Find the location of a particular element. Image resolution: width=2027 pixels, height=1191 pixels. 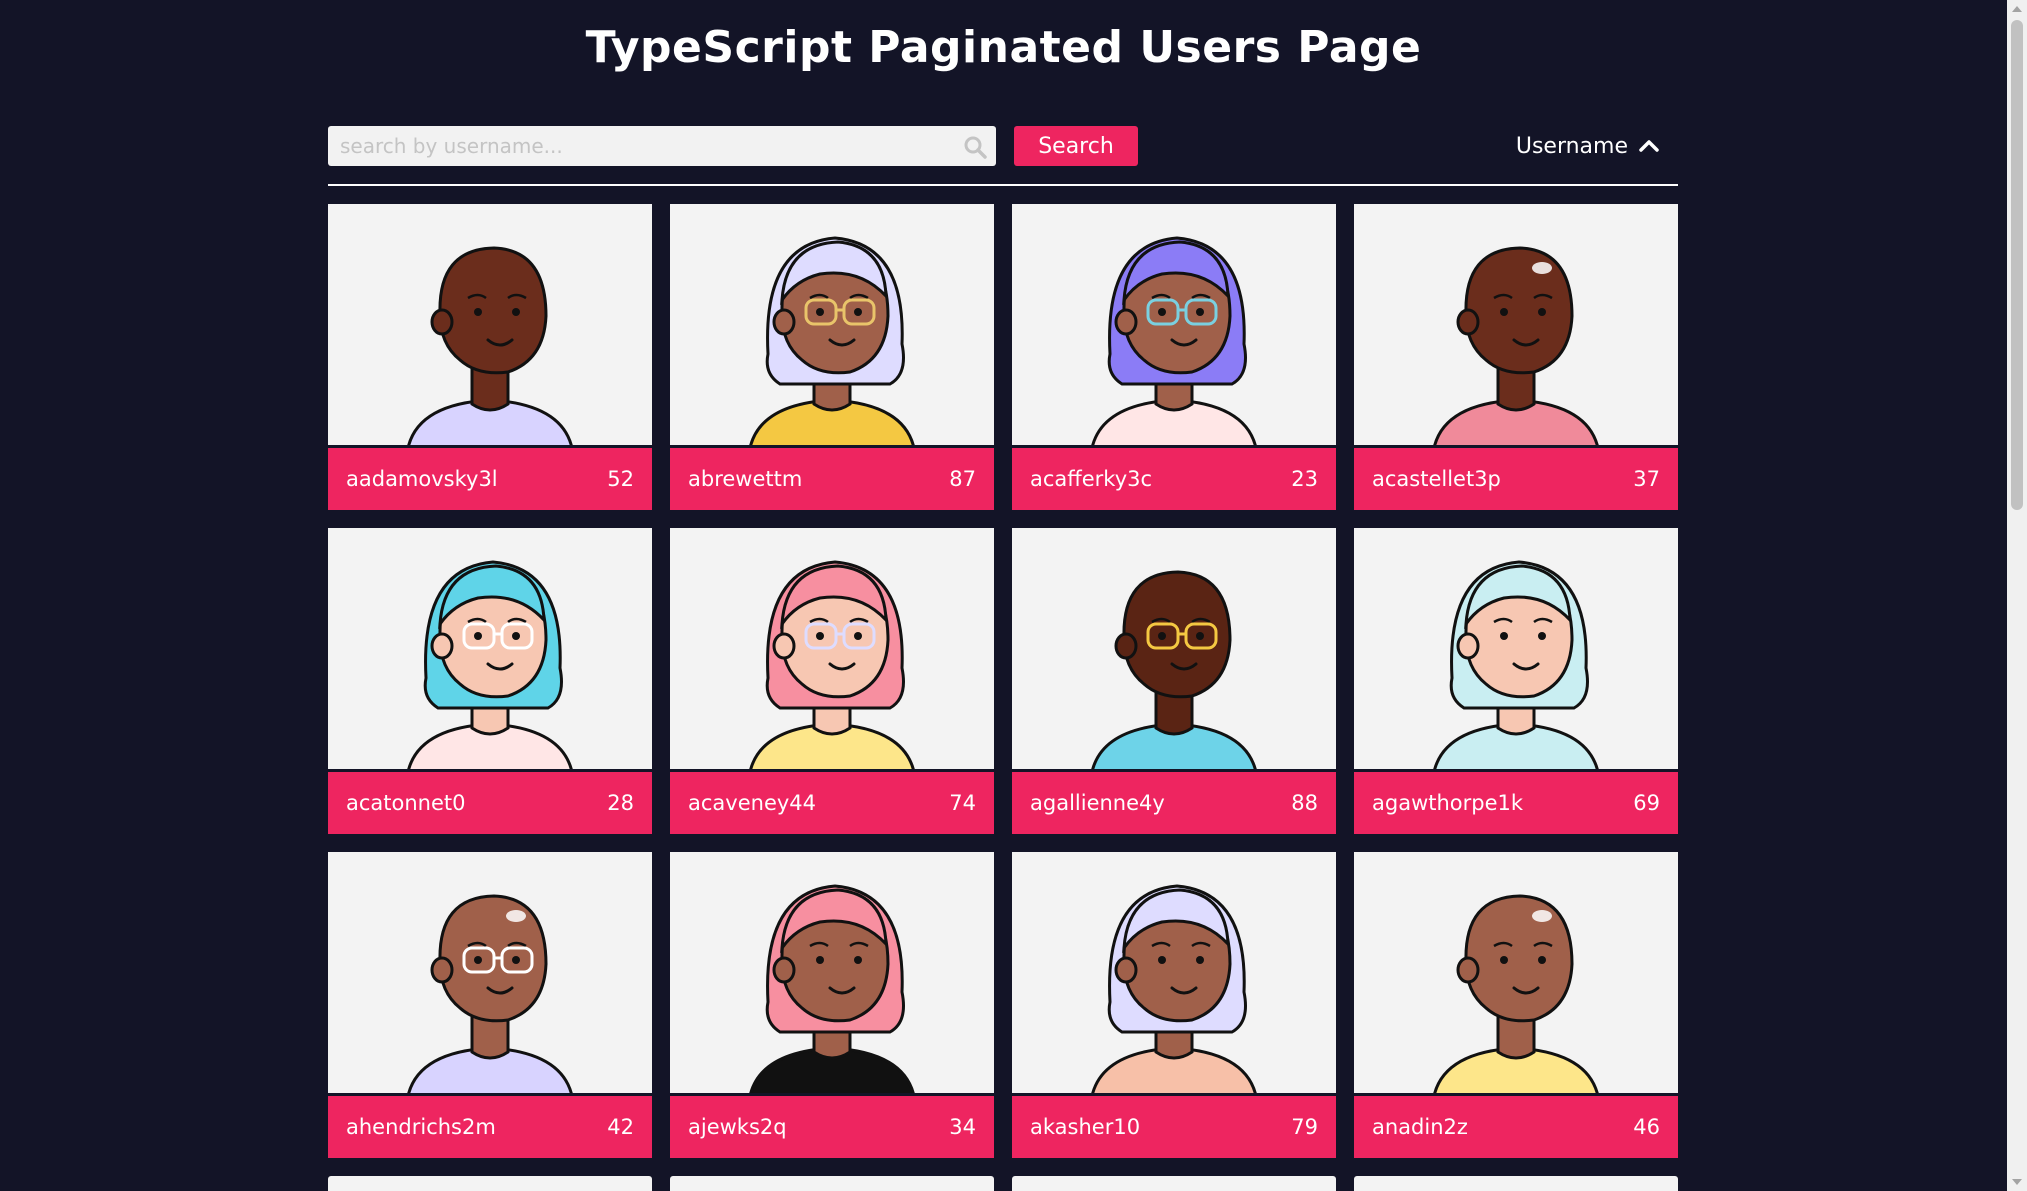

username: agawthorpe1k is located at coordinates (1448, 803).